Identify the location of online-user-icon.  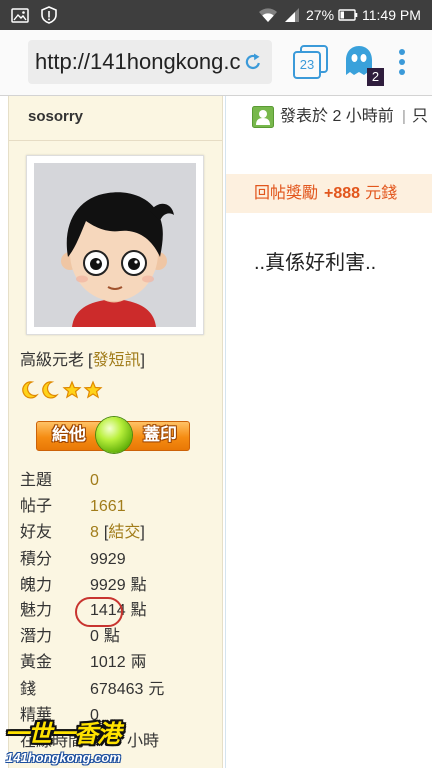
(263, 117).